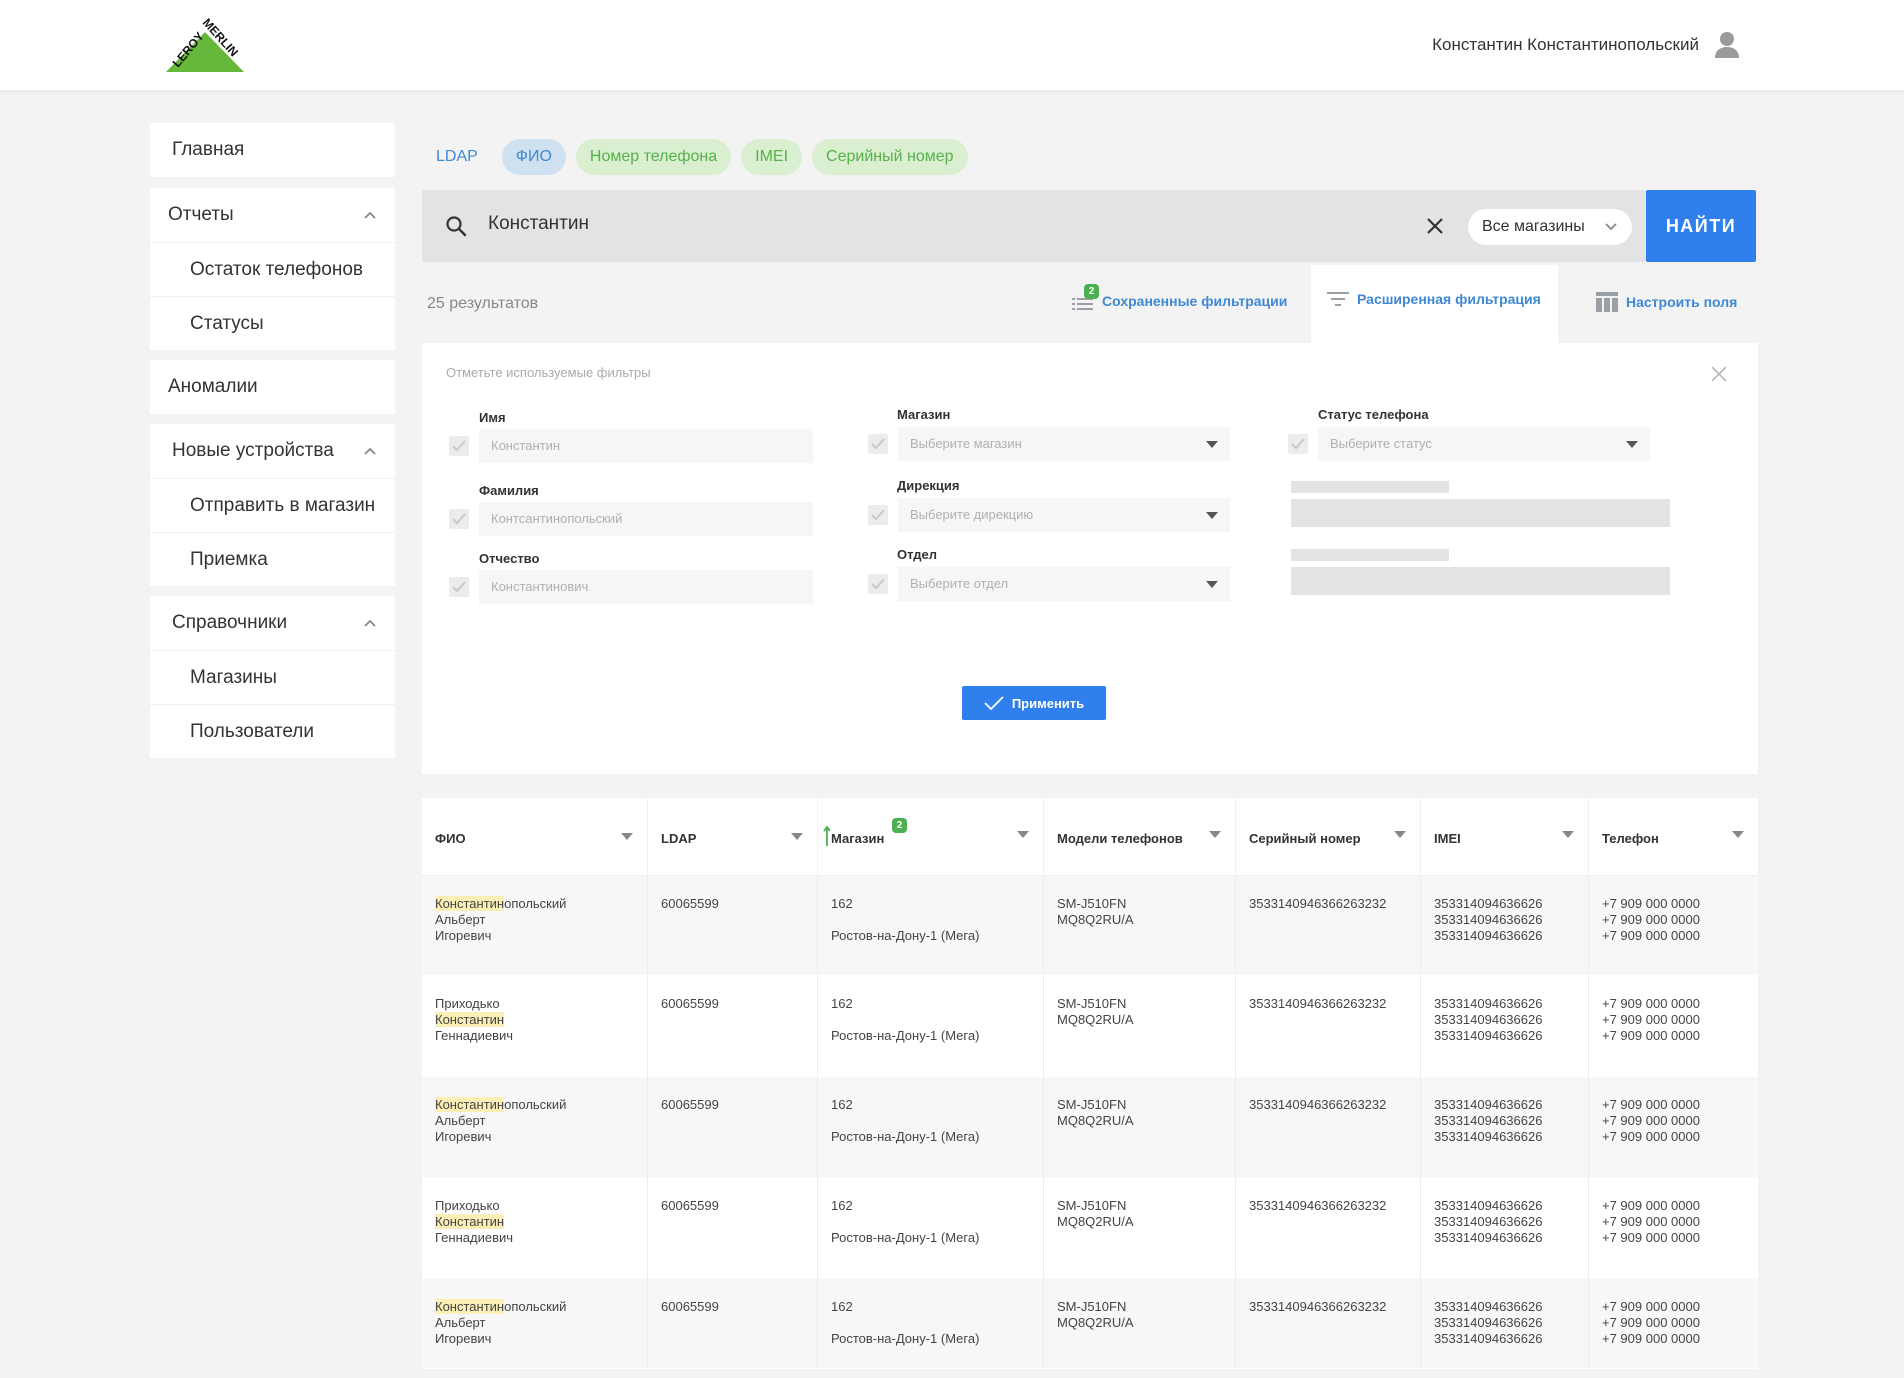 This screenshot has width=1904, height=1378. What do you see at coordinates (1565, 45) in the screenshot?
I see `user-name: Константин Константинопольский` at bounding box center [1565, 45].